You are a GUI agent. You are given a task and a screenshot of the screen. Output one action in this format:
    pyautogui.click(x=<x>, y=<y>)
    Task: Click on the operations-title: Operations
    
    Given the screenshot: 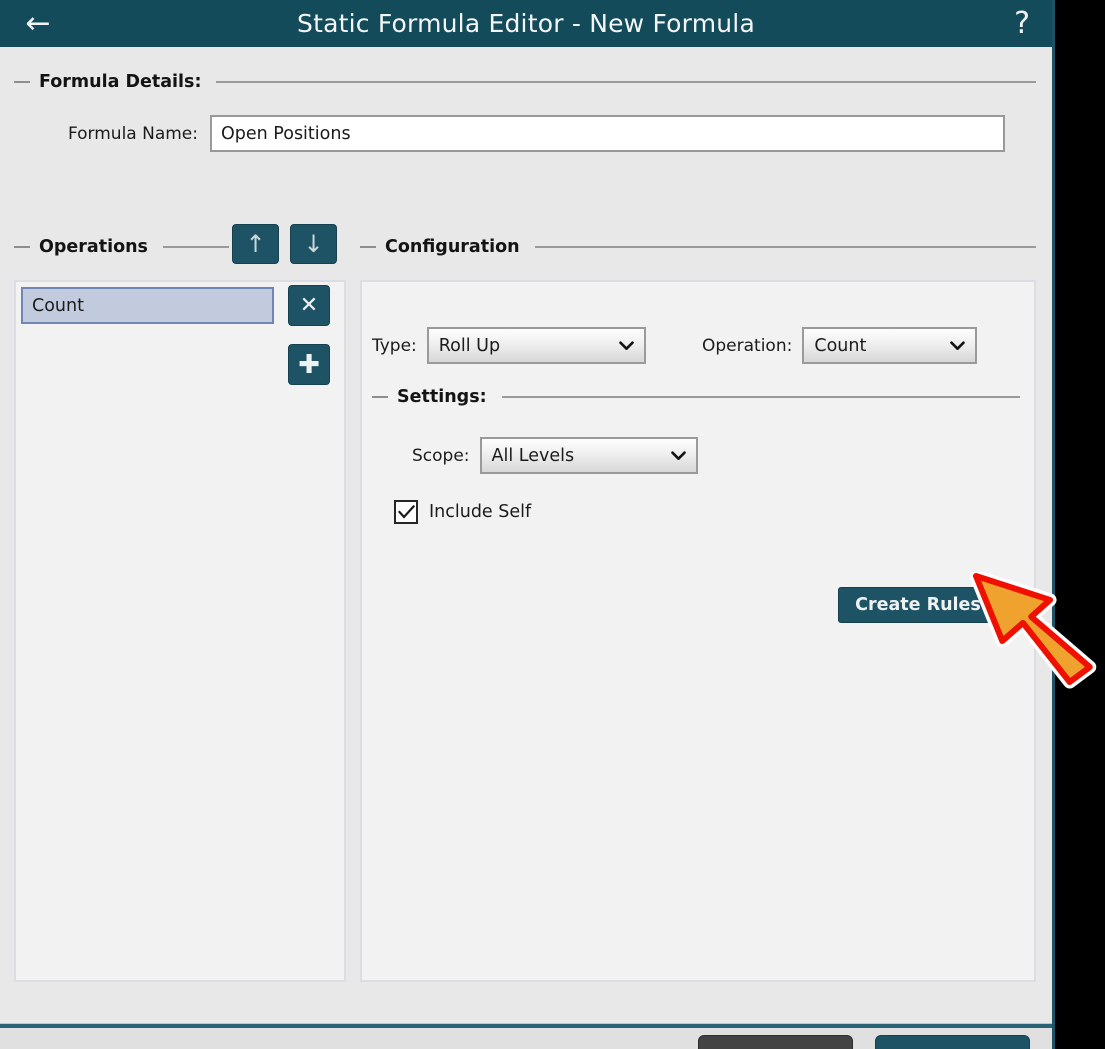 What is the action you would take?
    pyautogui.click(x=93, y=247)
    